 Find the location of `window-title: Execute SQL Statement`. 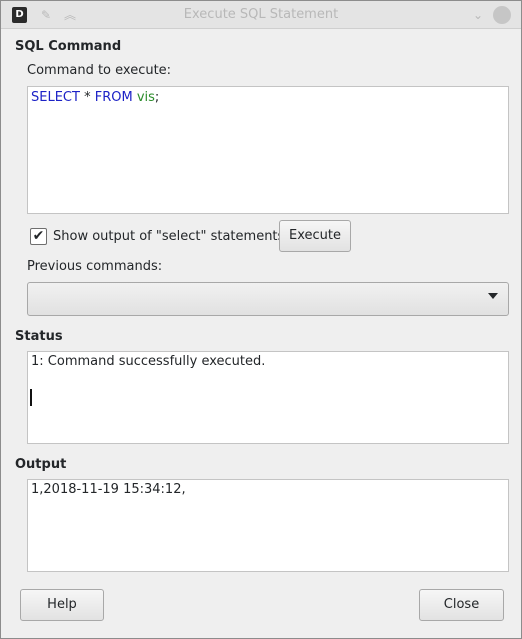

window-title: Execute SQL Statement is located at coordinates (261, 14).